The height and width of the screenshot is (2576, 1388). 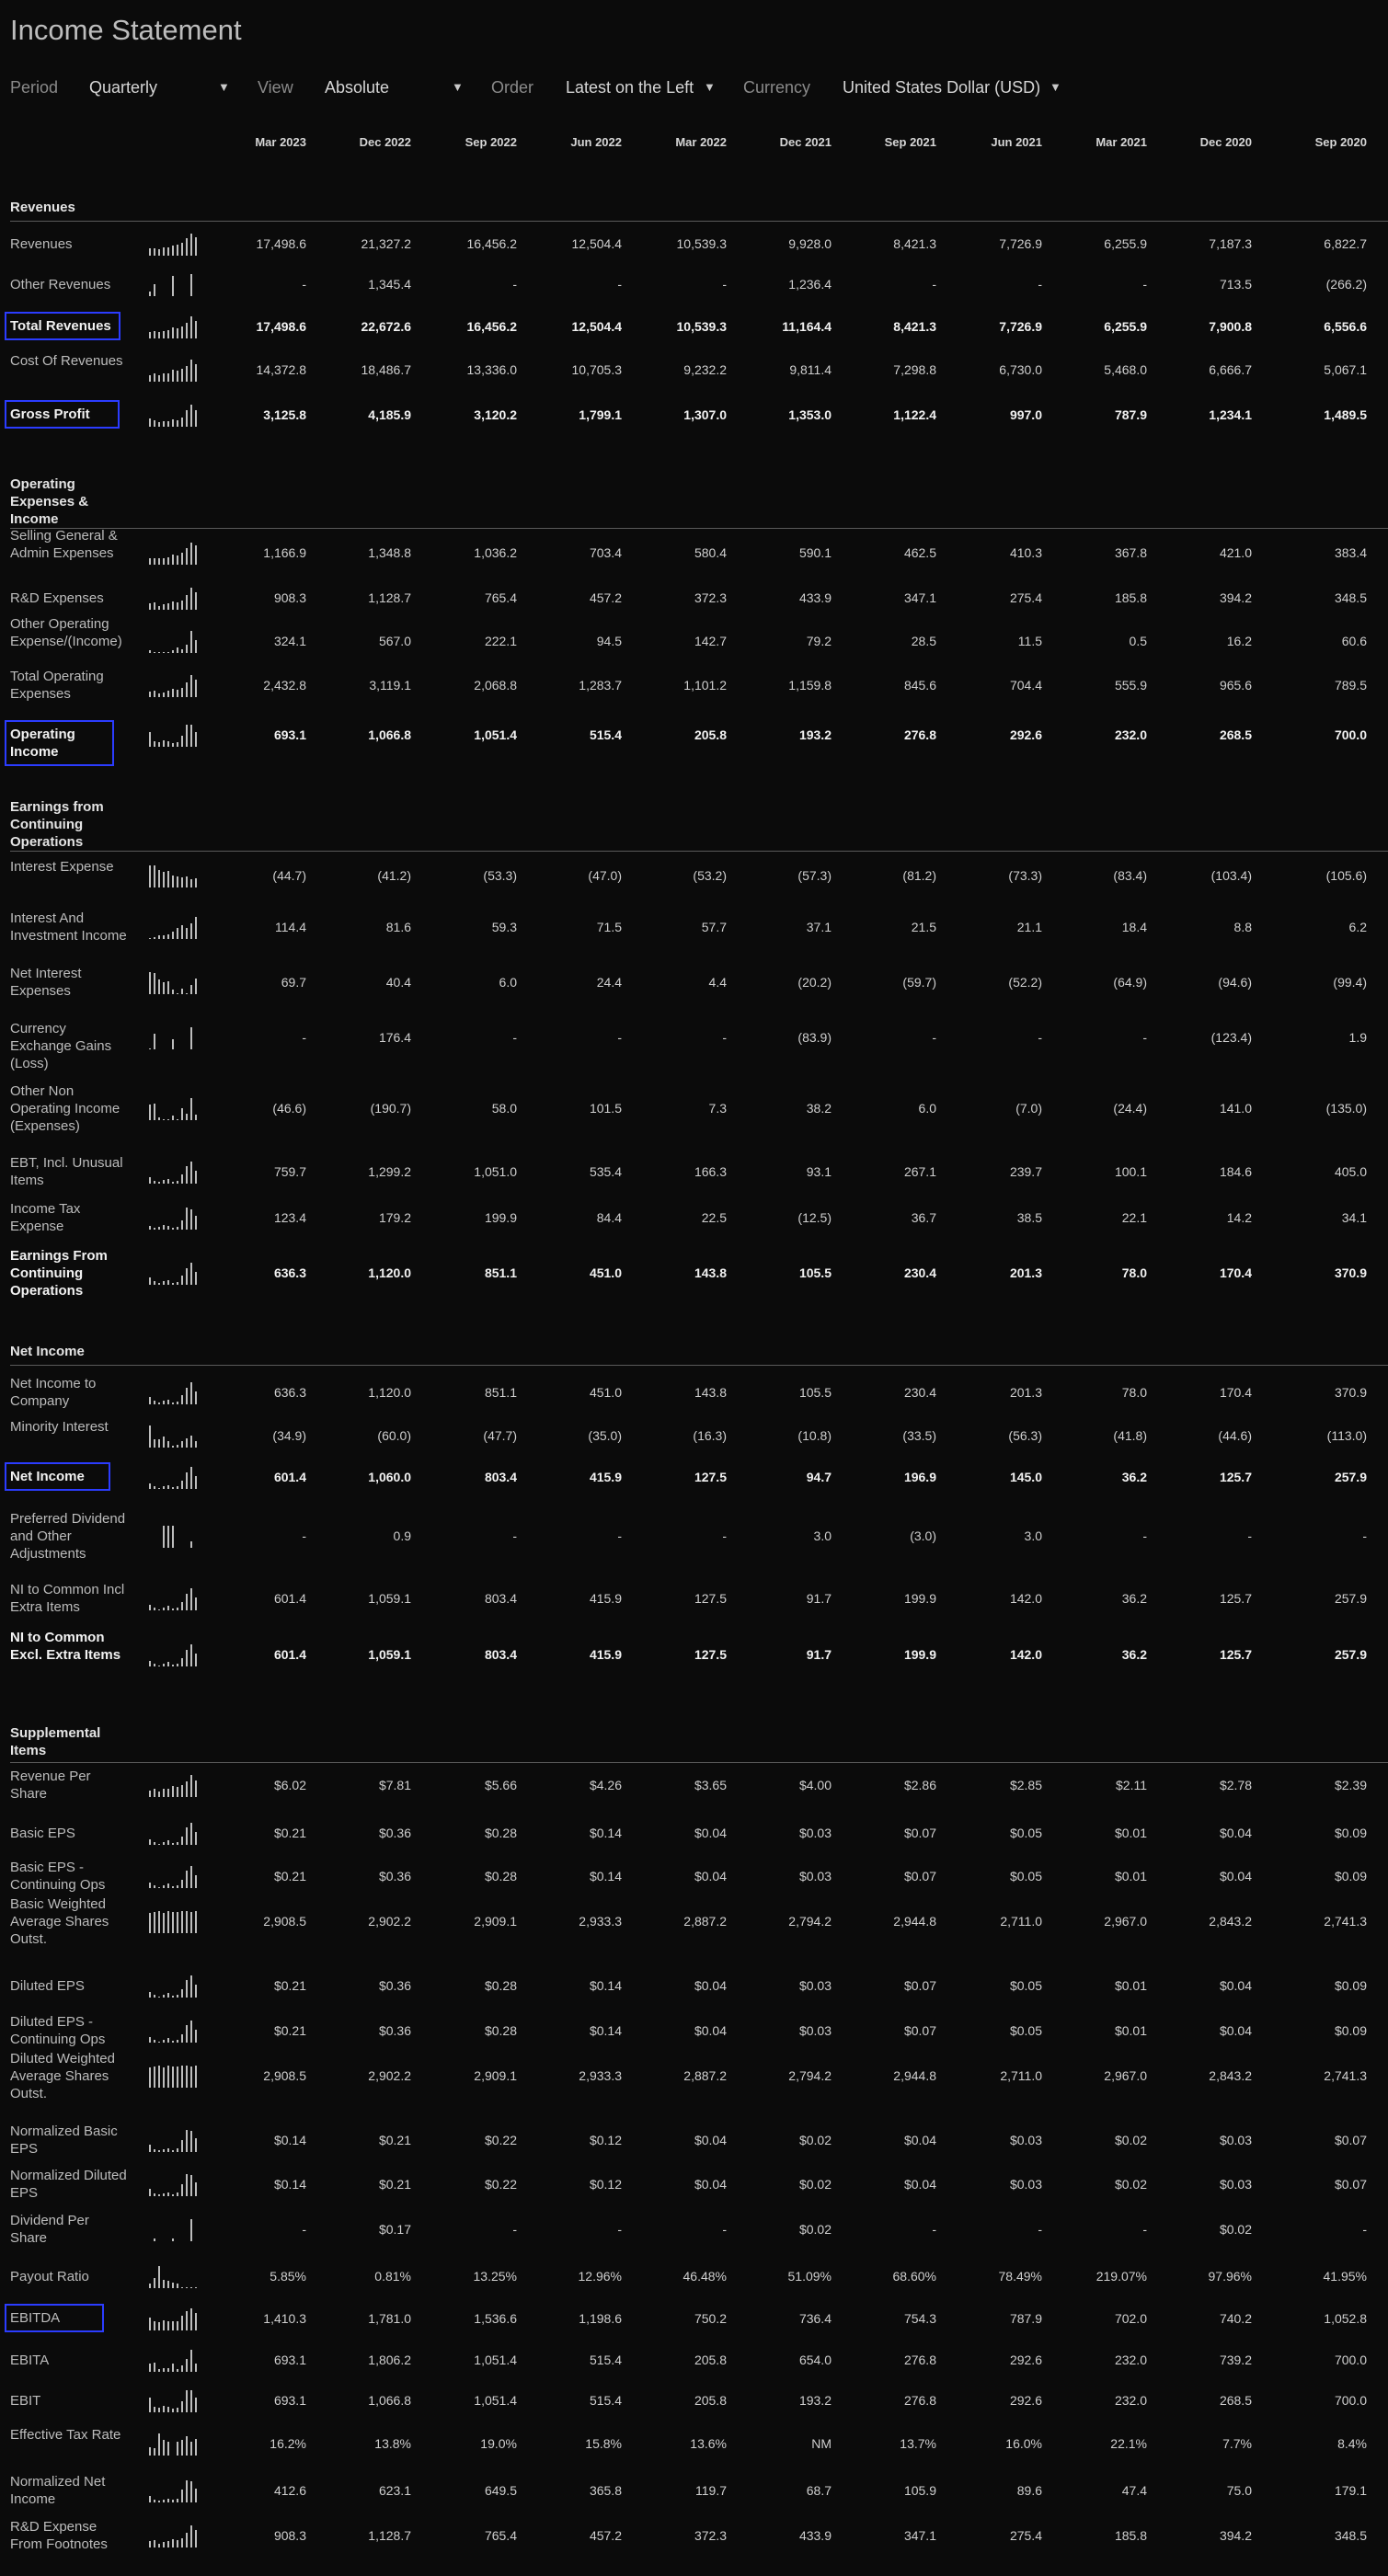 What do you see at coordinates (1231, 876) in the screenshot?
I see `table-cell: (103.4)` at bounding box center [1231, 876].